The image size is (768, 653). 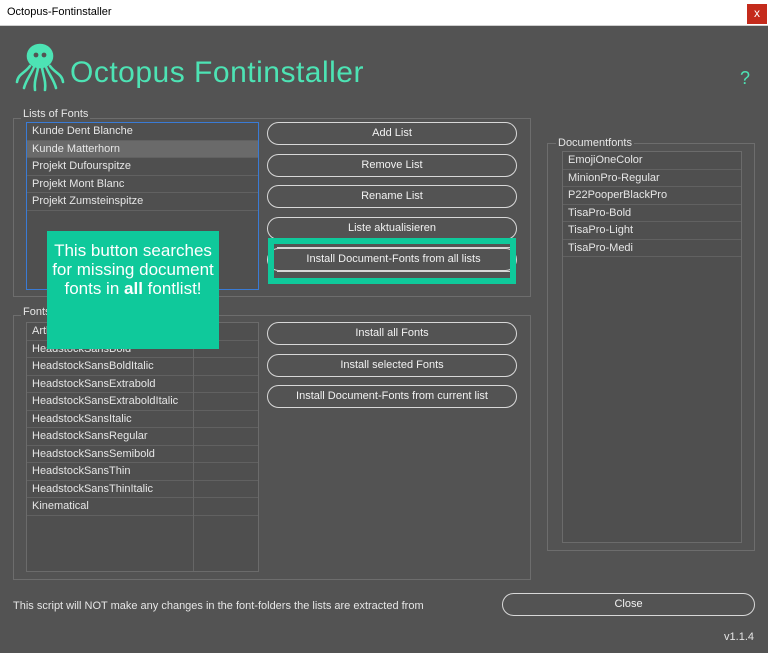 What do you see at coordinates (142, 454) in the screenshot?
I see `font-row: HeadstockSansSemibold` at bounding box center [142, 454].